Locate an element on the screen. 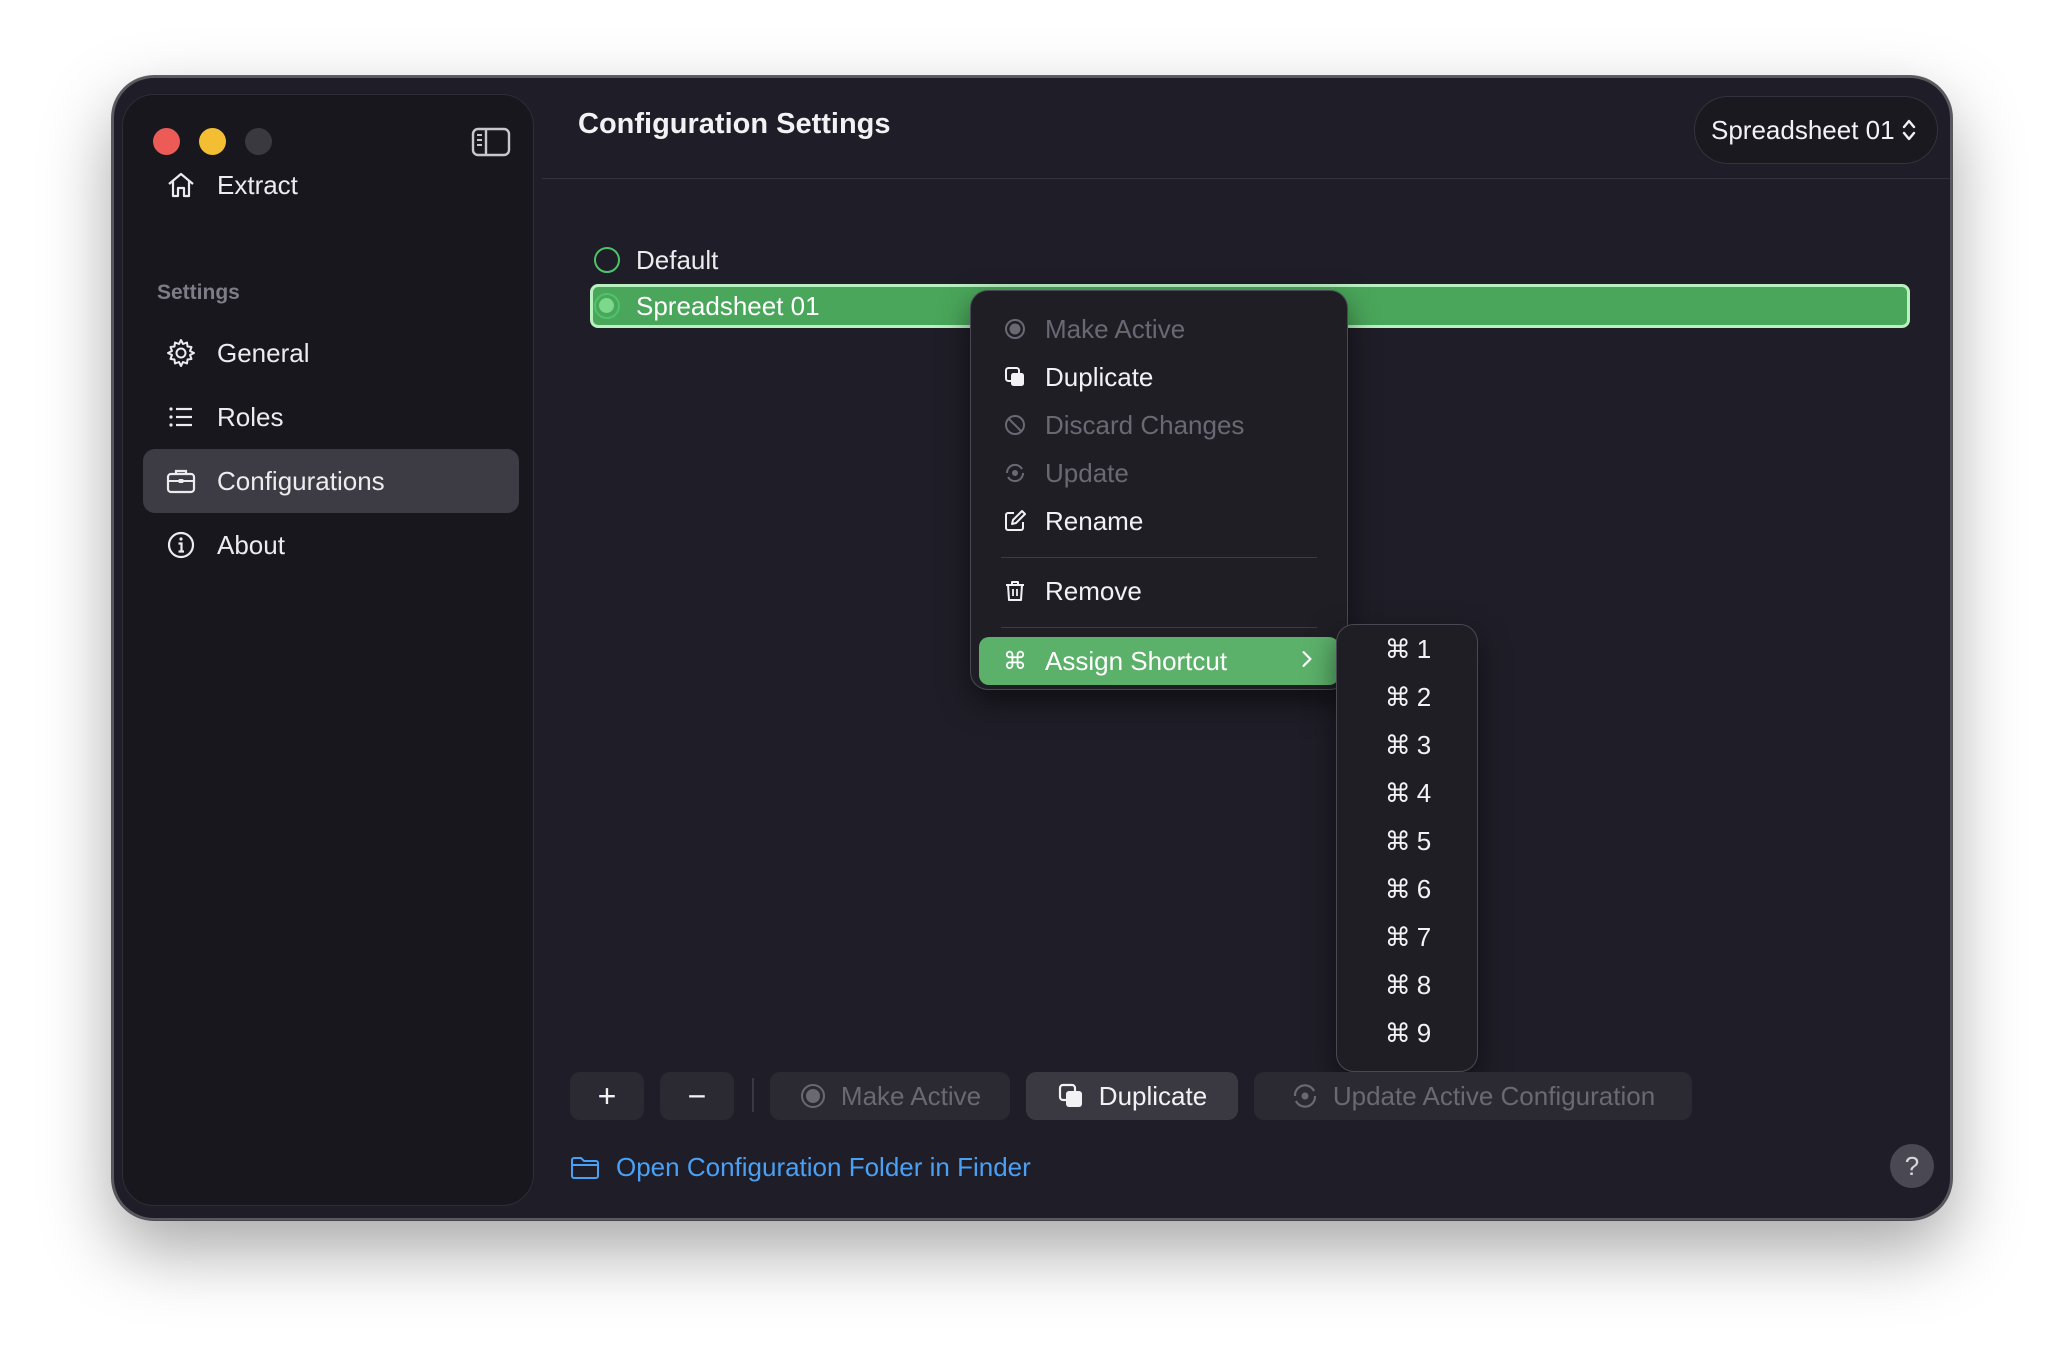 This screenshot has width=2064, height=1368. shortcut-item-3: ⌘ 3 is located at coordinates (1408, 745).